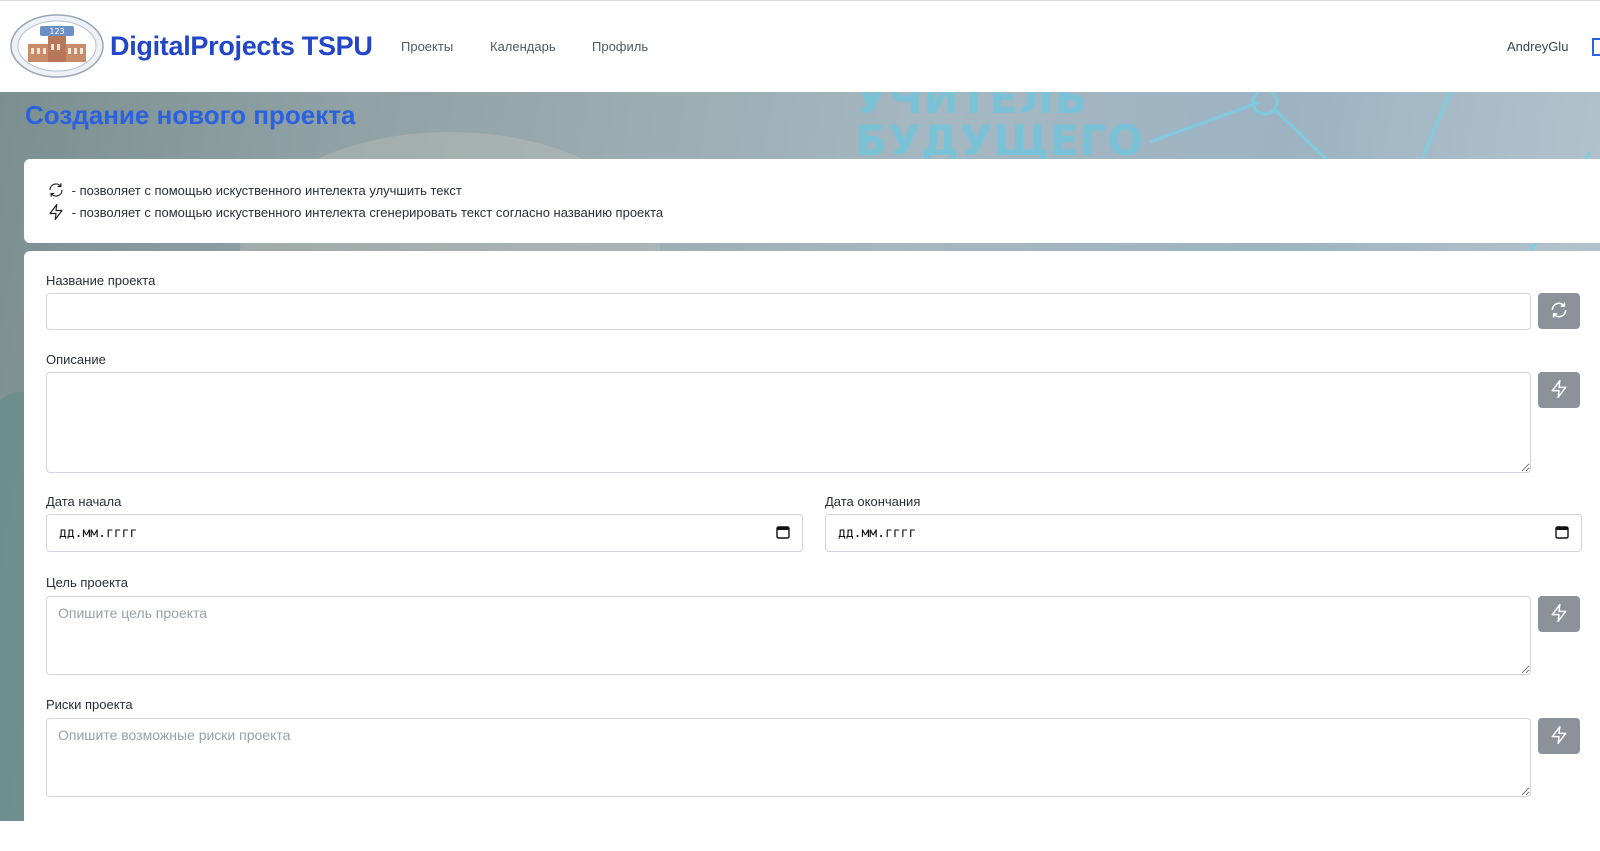 This screenshot has width=1600, height=851. I want to click on university-logo: 123, so click(57, 46).